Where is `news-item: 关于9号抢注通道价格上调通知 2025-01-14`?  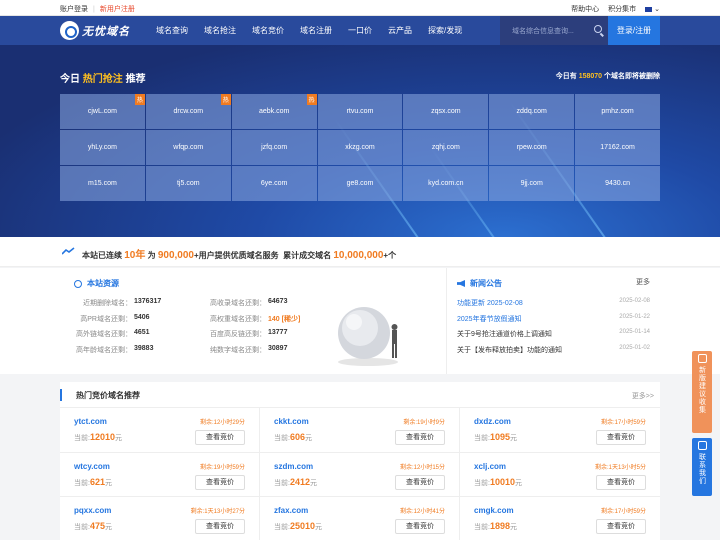 news-item: 关于9号抢注通道价格上调通知 2025-01-14 is located at coordinates (553, 337).